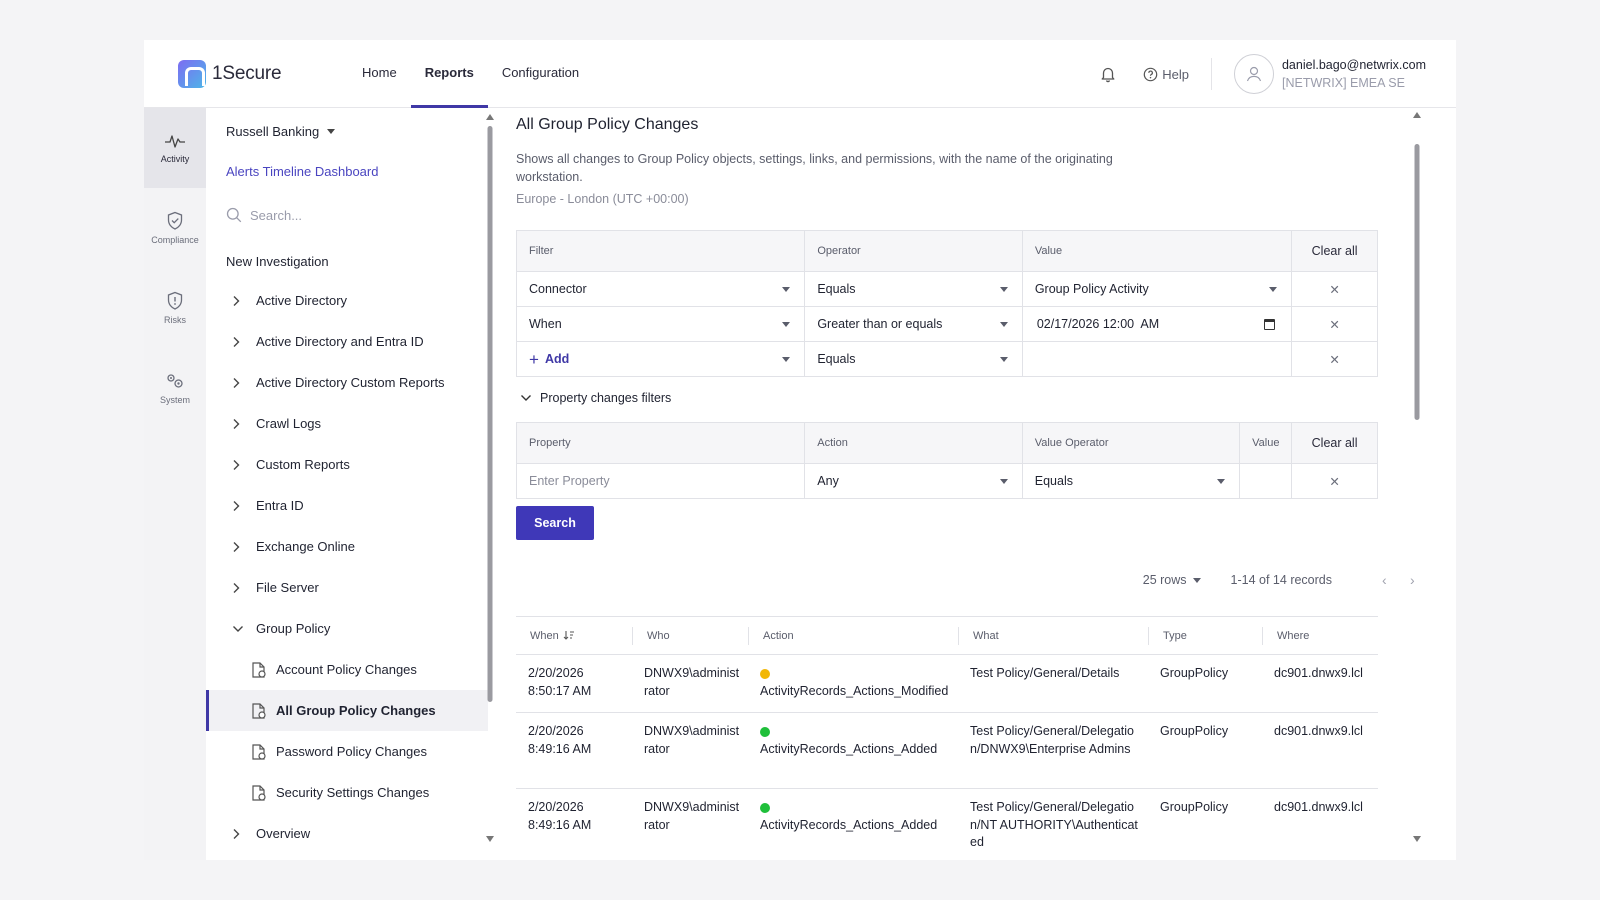 The width and height of the screenshot is (1600, 900). I want to click on tree-item-active-directory-and-entra-id: Active Directory and Entra ID, so click(347, 341).